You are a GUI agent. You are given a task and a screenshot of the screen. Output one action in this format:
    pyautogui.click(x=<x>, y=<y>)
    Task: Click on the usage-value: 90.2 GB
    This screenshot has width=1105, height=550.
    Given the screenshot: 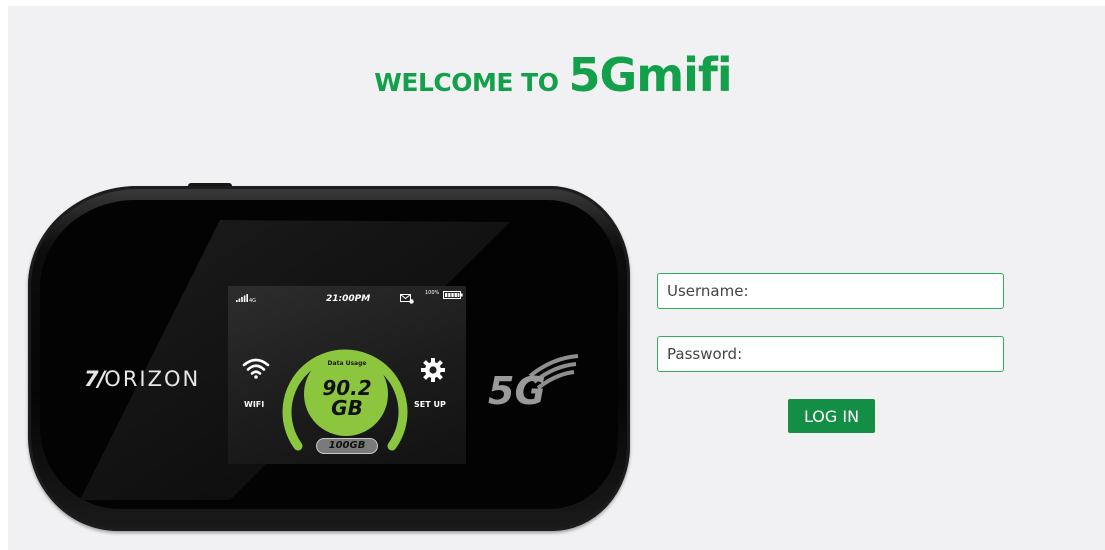 What is the action you would take?
    pyautogui.click(x=347, y=398)
    